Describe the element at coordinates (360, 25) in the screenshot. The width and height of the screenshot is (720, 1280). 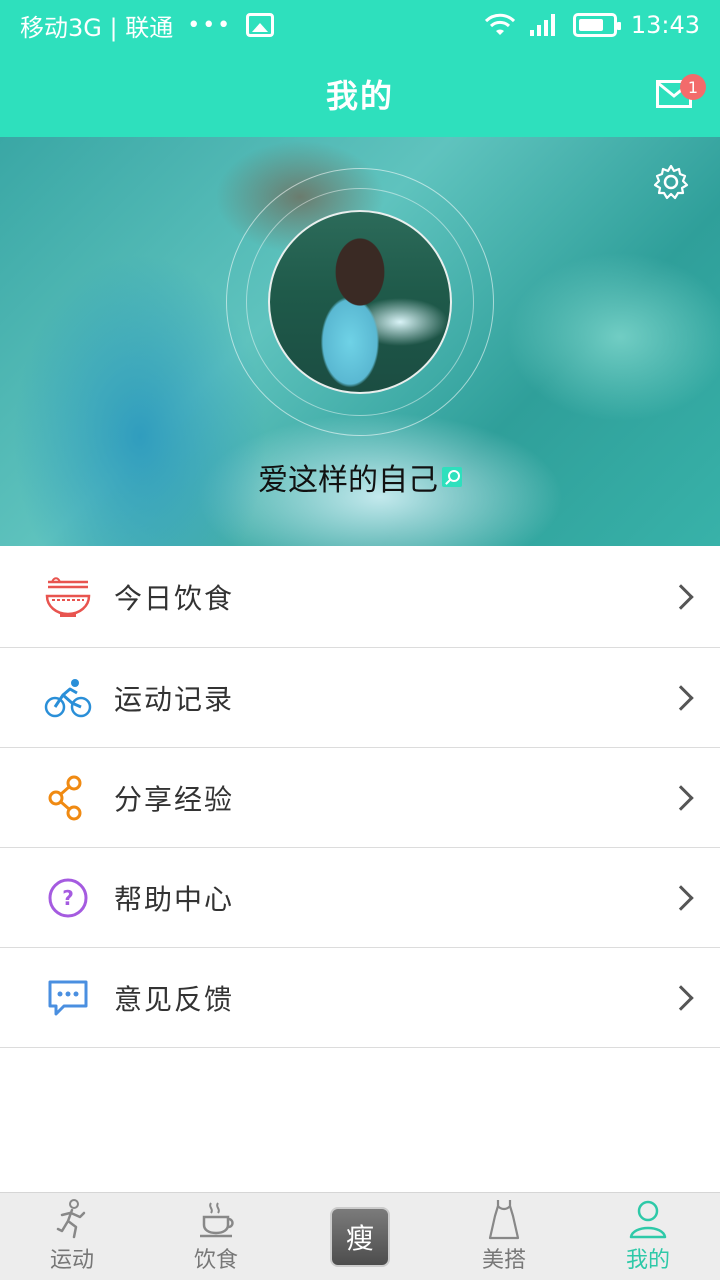
I see `status-bar: 移动3G | 联通 ••• 13:43` at that location.